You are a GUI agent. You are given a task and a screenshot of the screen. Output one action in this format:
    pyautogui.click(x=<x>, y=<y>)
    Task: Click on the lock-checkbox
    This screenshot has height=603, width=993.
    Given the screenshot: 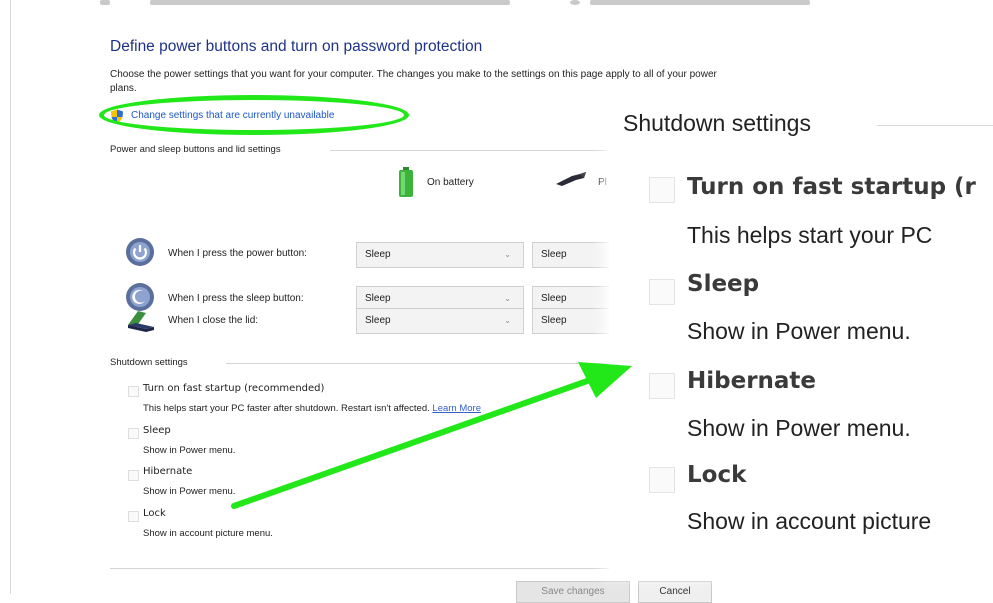 What is the action you would take?
    pyautogui.click(x=133, y=516)
    